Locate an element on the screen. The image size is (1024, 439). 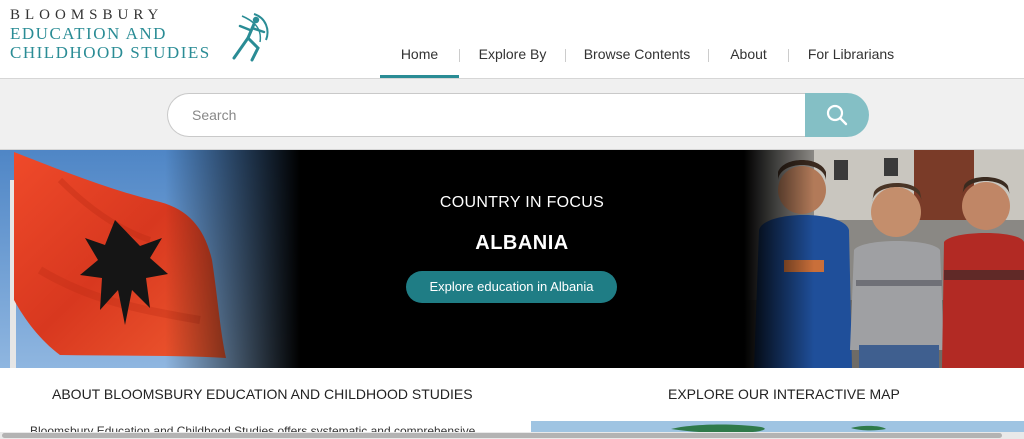
nav-for-librarians: For Librarians is located at coordinates (851, 58).